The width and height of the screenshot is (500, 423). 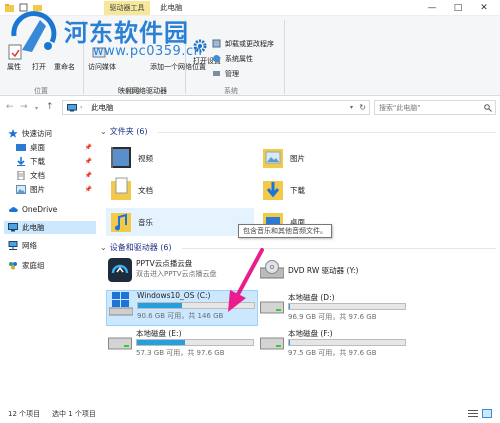 What do you see at coordinates (50, 227) in the screenshot?
I see `nav-this-pc: 此电脑` at bounding box center [50, 227].